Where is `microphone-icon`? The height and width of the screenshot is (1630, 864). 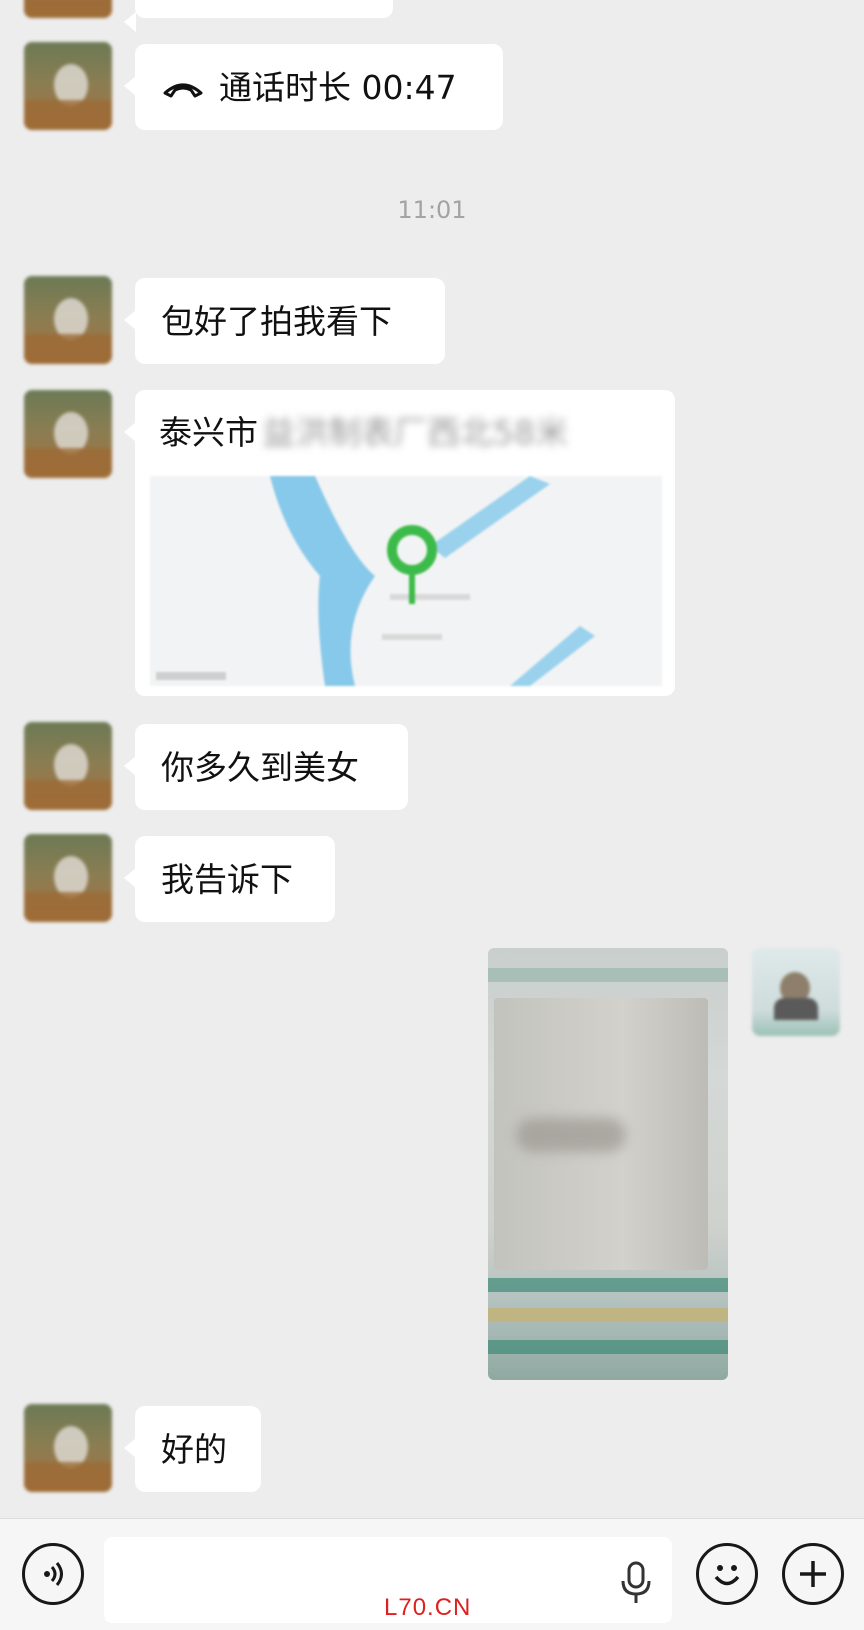
microphone-icon is located at coordinates (636, 1585).